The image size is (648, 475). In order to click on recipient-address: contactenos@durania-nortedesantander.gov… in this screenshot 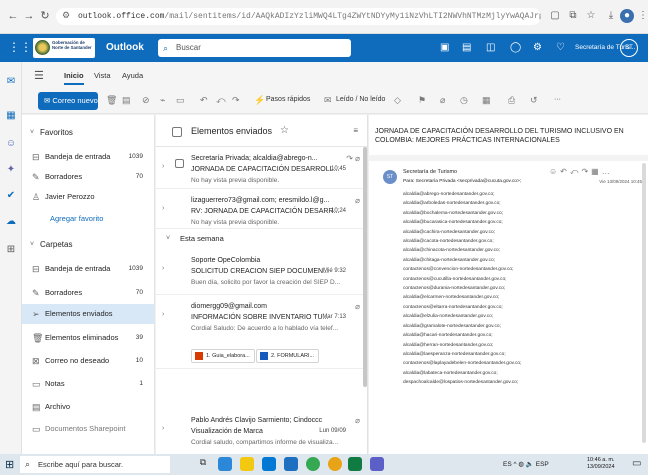, I will do `click(503, 288)`.